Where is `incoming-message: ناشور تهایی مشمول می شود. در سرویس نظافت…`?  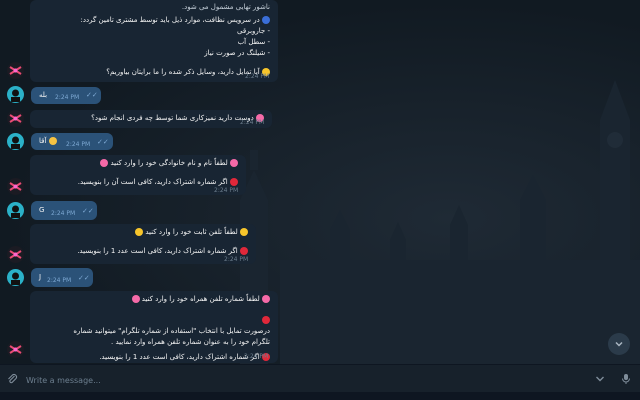 incoming-message: ناشور تهایی مشمول می شود. در سرویس نظافت… is located at coordinates (154, 41).